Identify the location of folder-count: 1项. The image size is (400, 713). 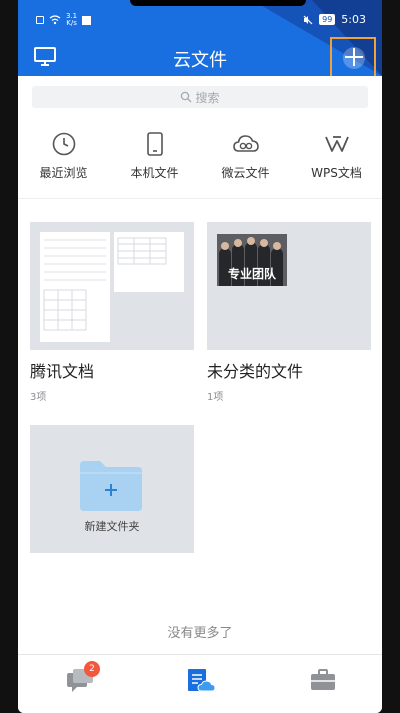
(215, 397).